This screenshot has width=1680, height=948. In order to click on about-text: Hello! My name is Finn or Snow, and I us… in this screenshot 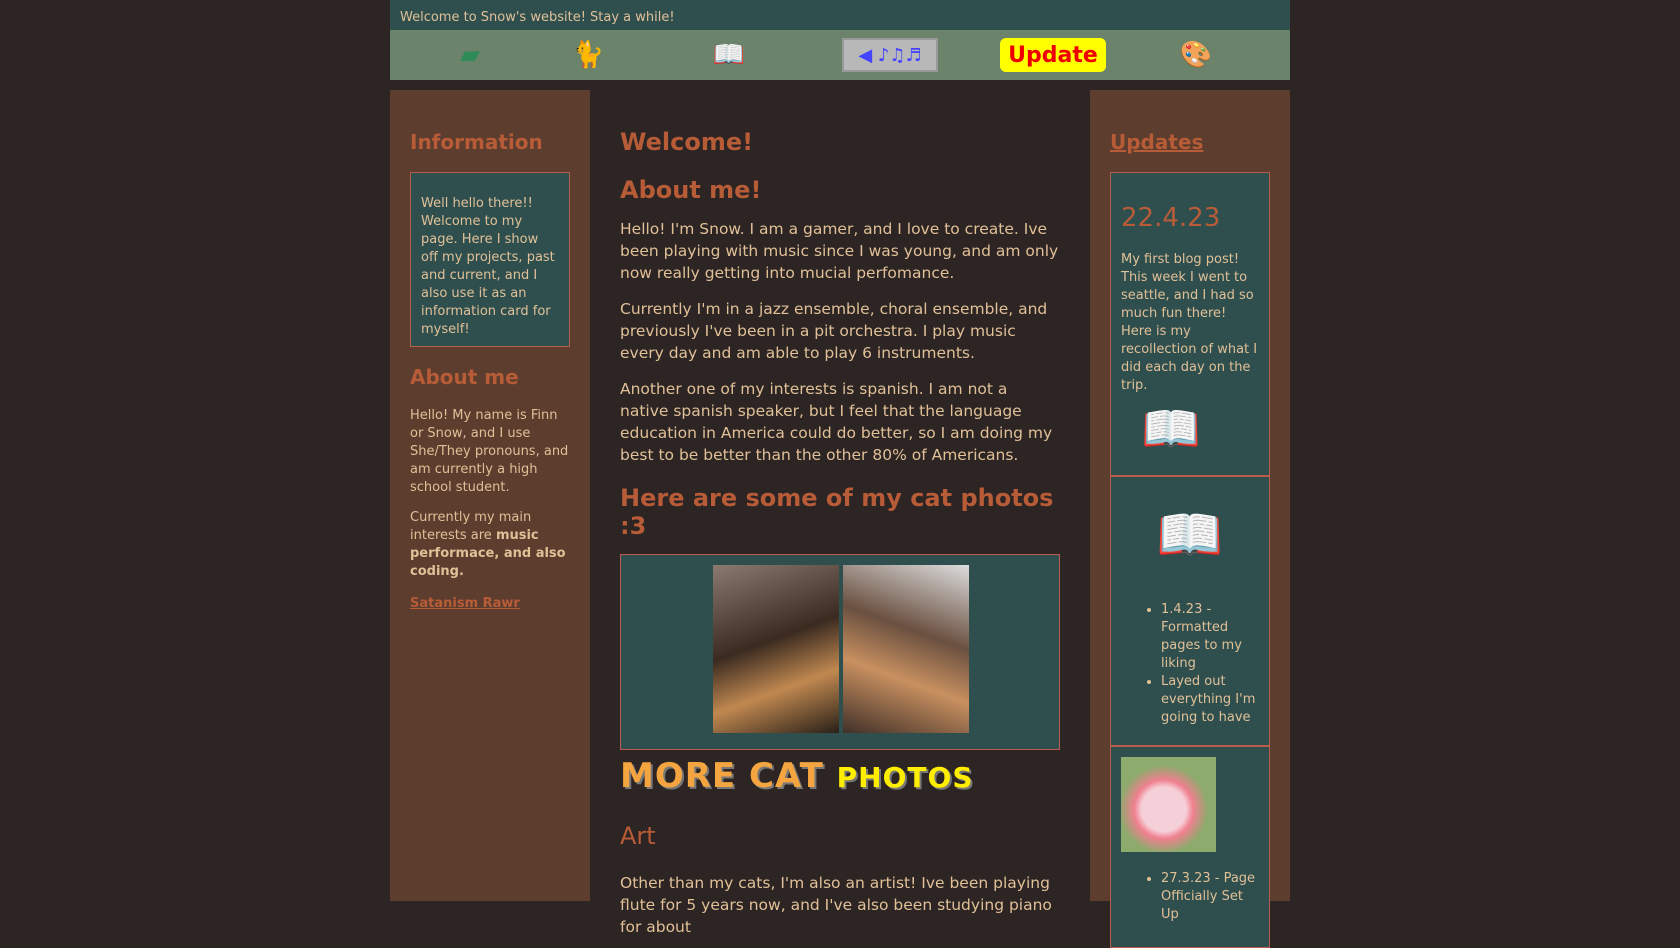, I will do `click(489, 451)`.